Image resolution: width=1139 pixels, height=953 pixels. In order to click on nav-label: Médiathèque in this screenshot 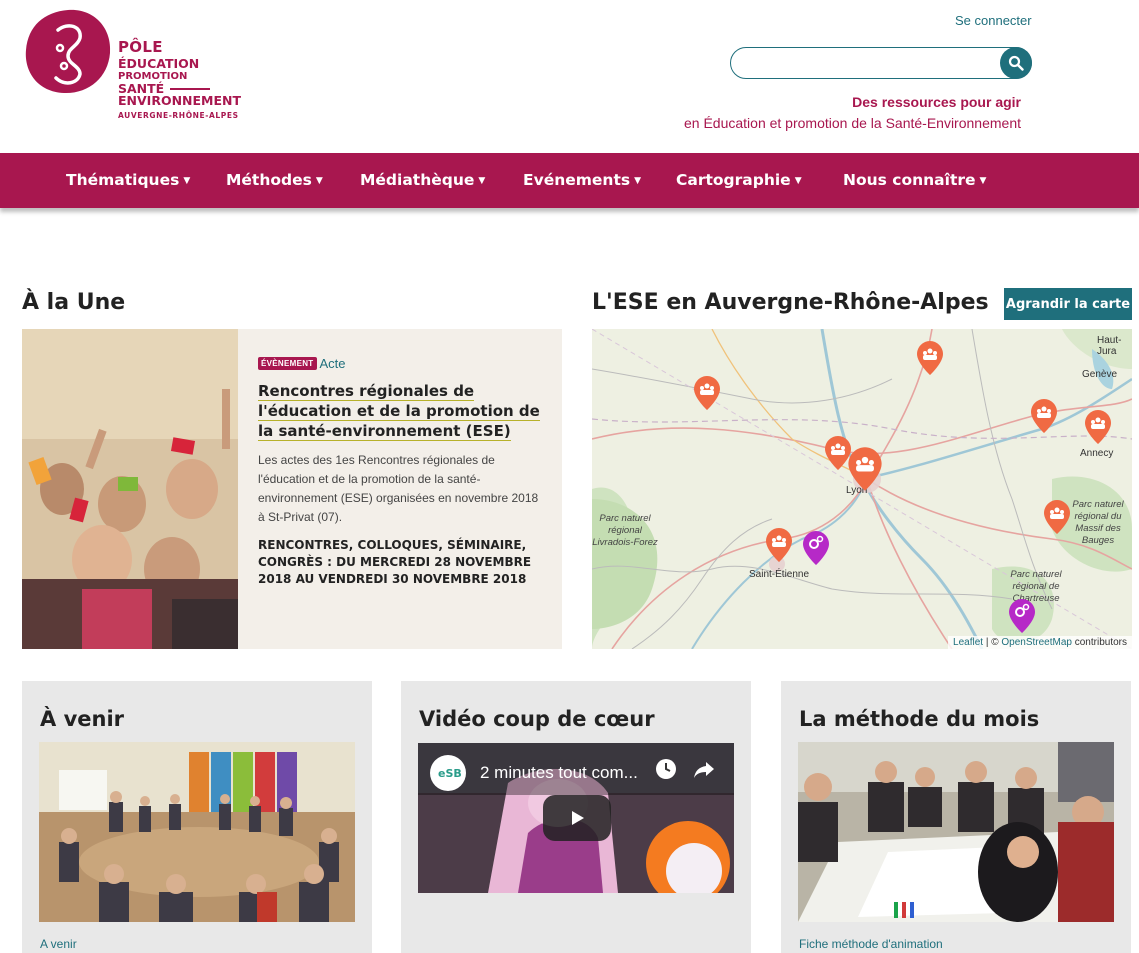, I will do `click(417, 180)`.